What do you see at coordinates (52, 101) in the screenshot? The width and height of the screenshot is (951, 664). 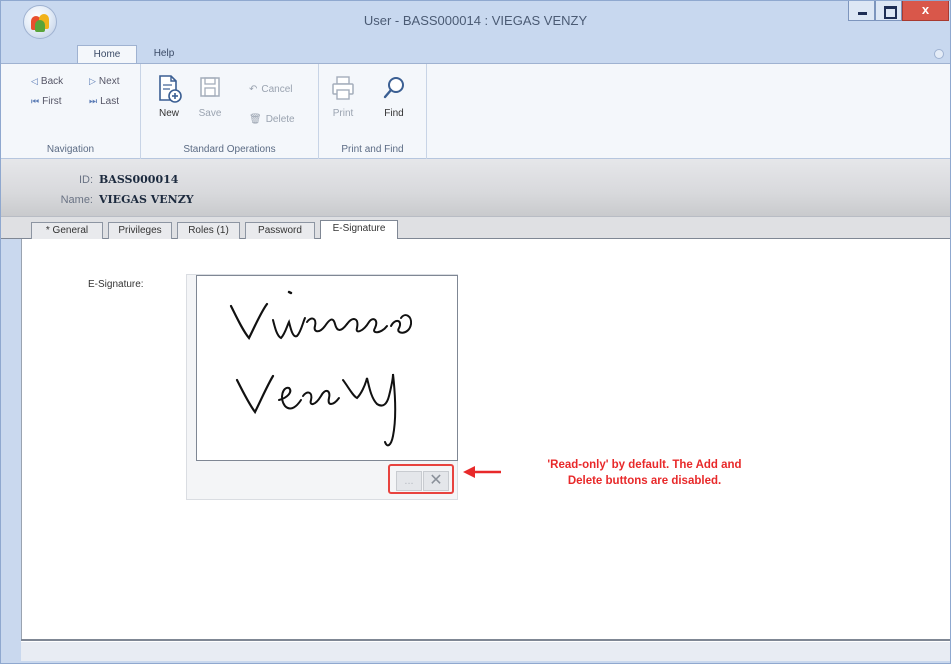 I see `first-label: First` at bounding box center [52, 101].